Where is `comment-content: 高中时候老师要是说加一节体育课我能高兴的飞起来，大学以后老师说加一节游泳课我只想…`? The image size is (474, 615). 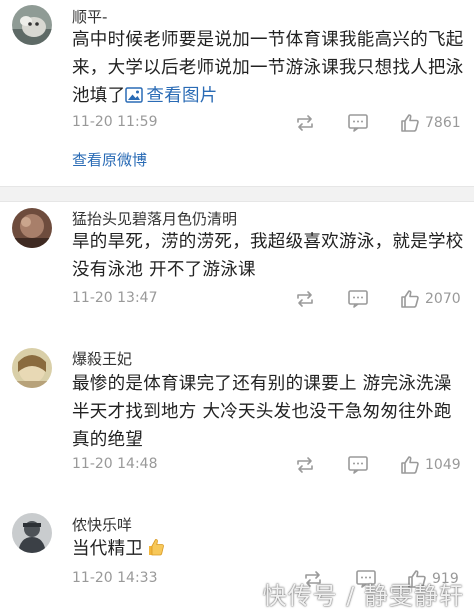
comment-content: 高中时候老师要是说加一节体育课我能高兴的飞起来，大学以后老师说加一节游泳课我只想… is located at coordinates (269, 68).